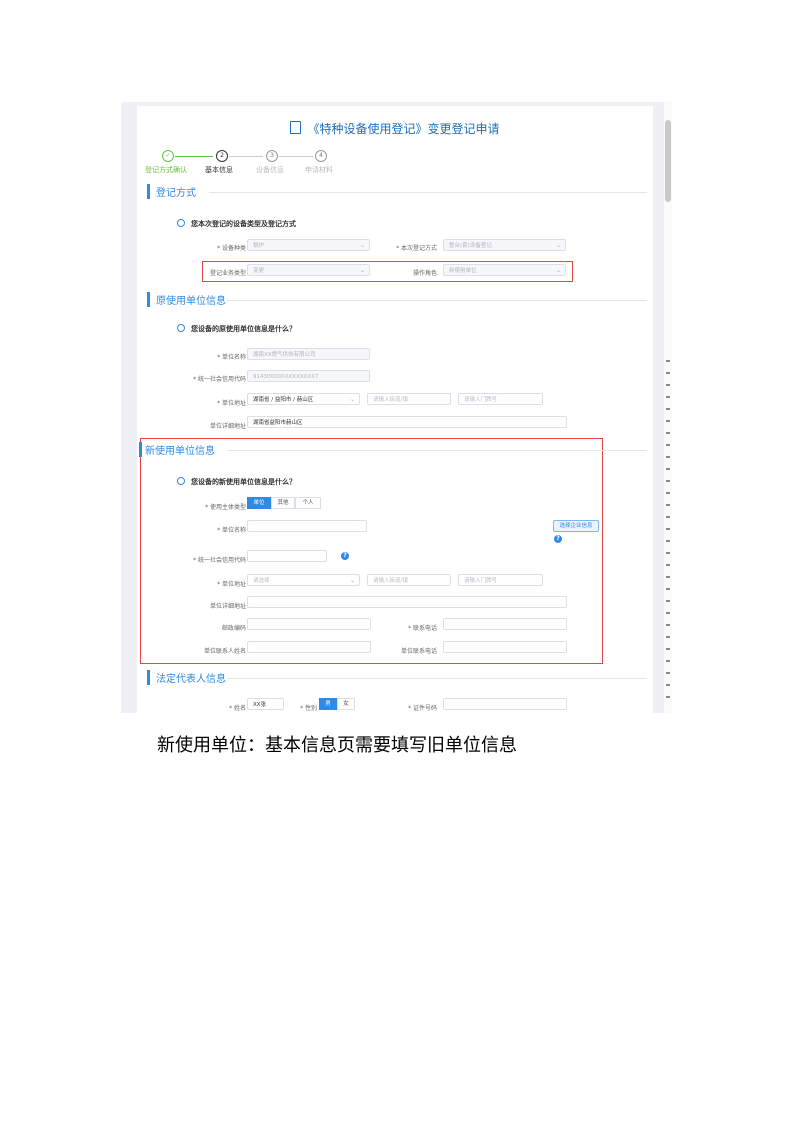 The image size is (793, 1122). I want to click on old-credit-label: * 统一社会信用代码, so click(219, 379).